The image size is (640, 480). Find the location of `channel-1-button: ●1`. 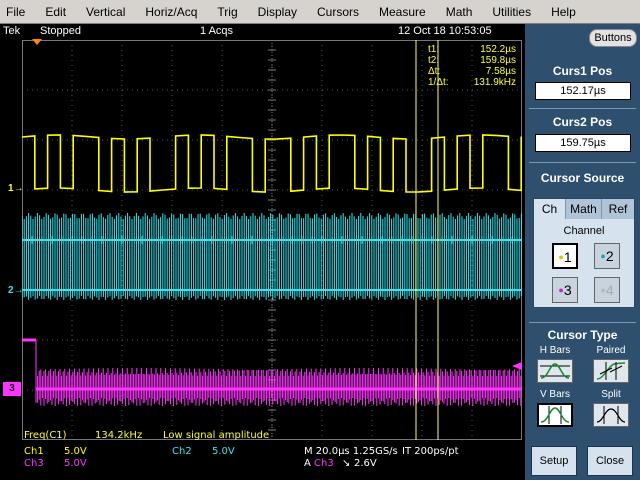

channel-1-button: ●1 is located at coordinates (565, 256).